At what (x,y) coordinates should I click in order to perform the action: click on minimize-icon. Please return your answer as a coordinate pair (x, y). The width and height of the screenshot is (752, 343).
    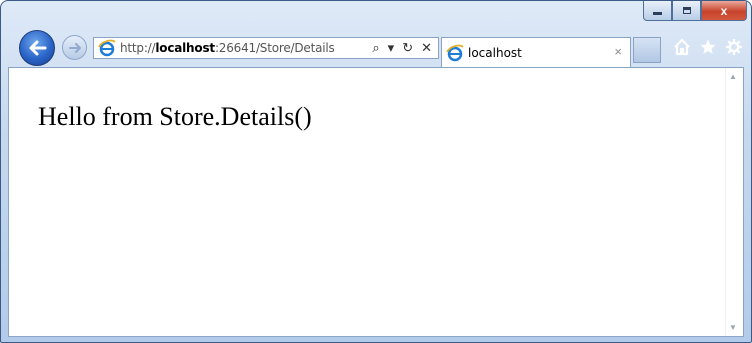
    Looking at the image, I should click on (657, 13).